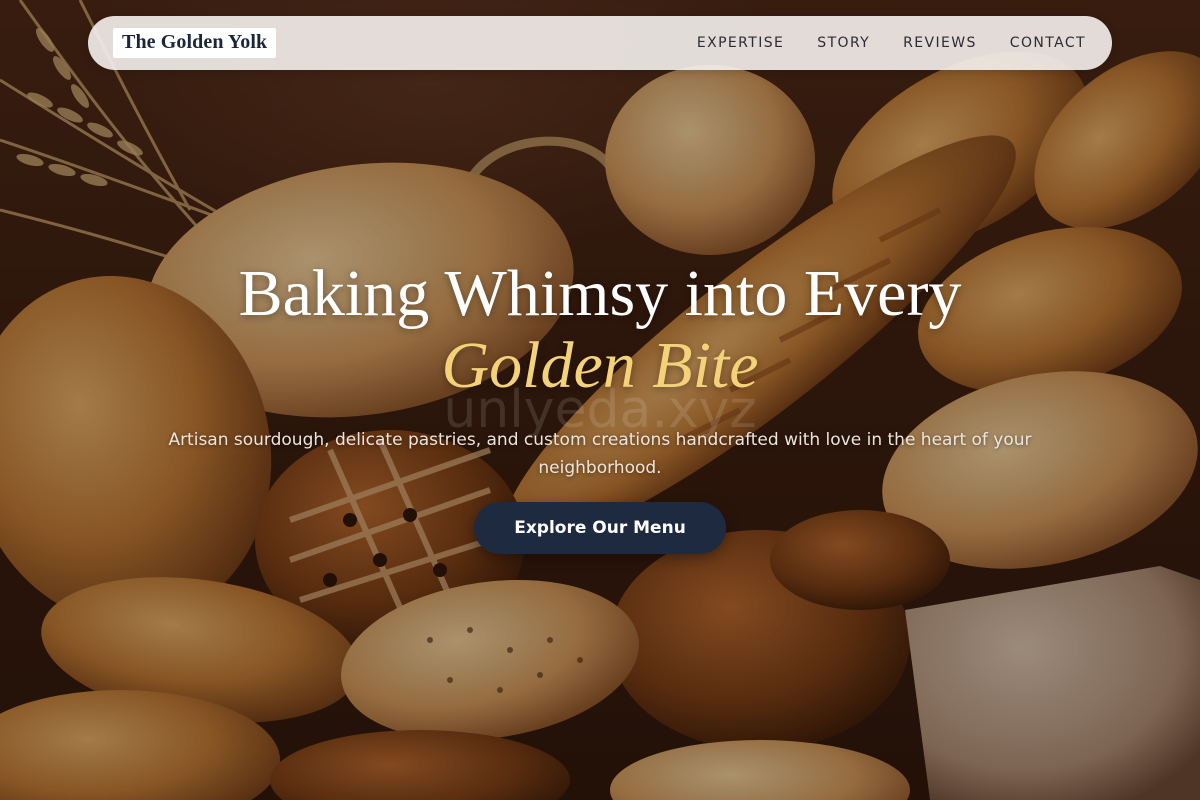 The width and height of the screenshot is (1200, 800). What do you see at coordinates (600, 293) in the screenshot?
I see `hero-headline-line1: Baking Whimsy into Every` at bounding box center [600, 293].